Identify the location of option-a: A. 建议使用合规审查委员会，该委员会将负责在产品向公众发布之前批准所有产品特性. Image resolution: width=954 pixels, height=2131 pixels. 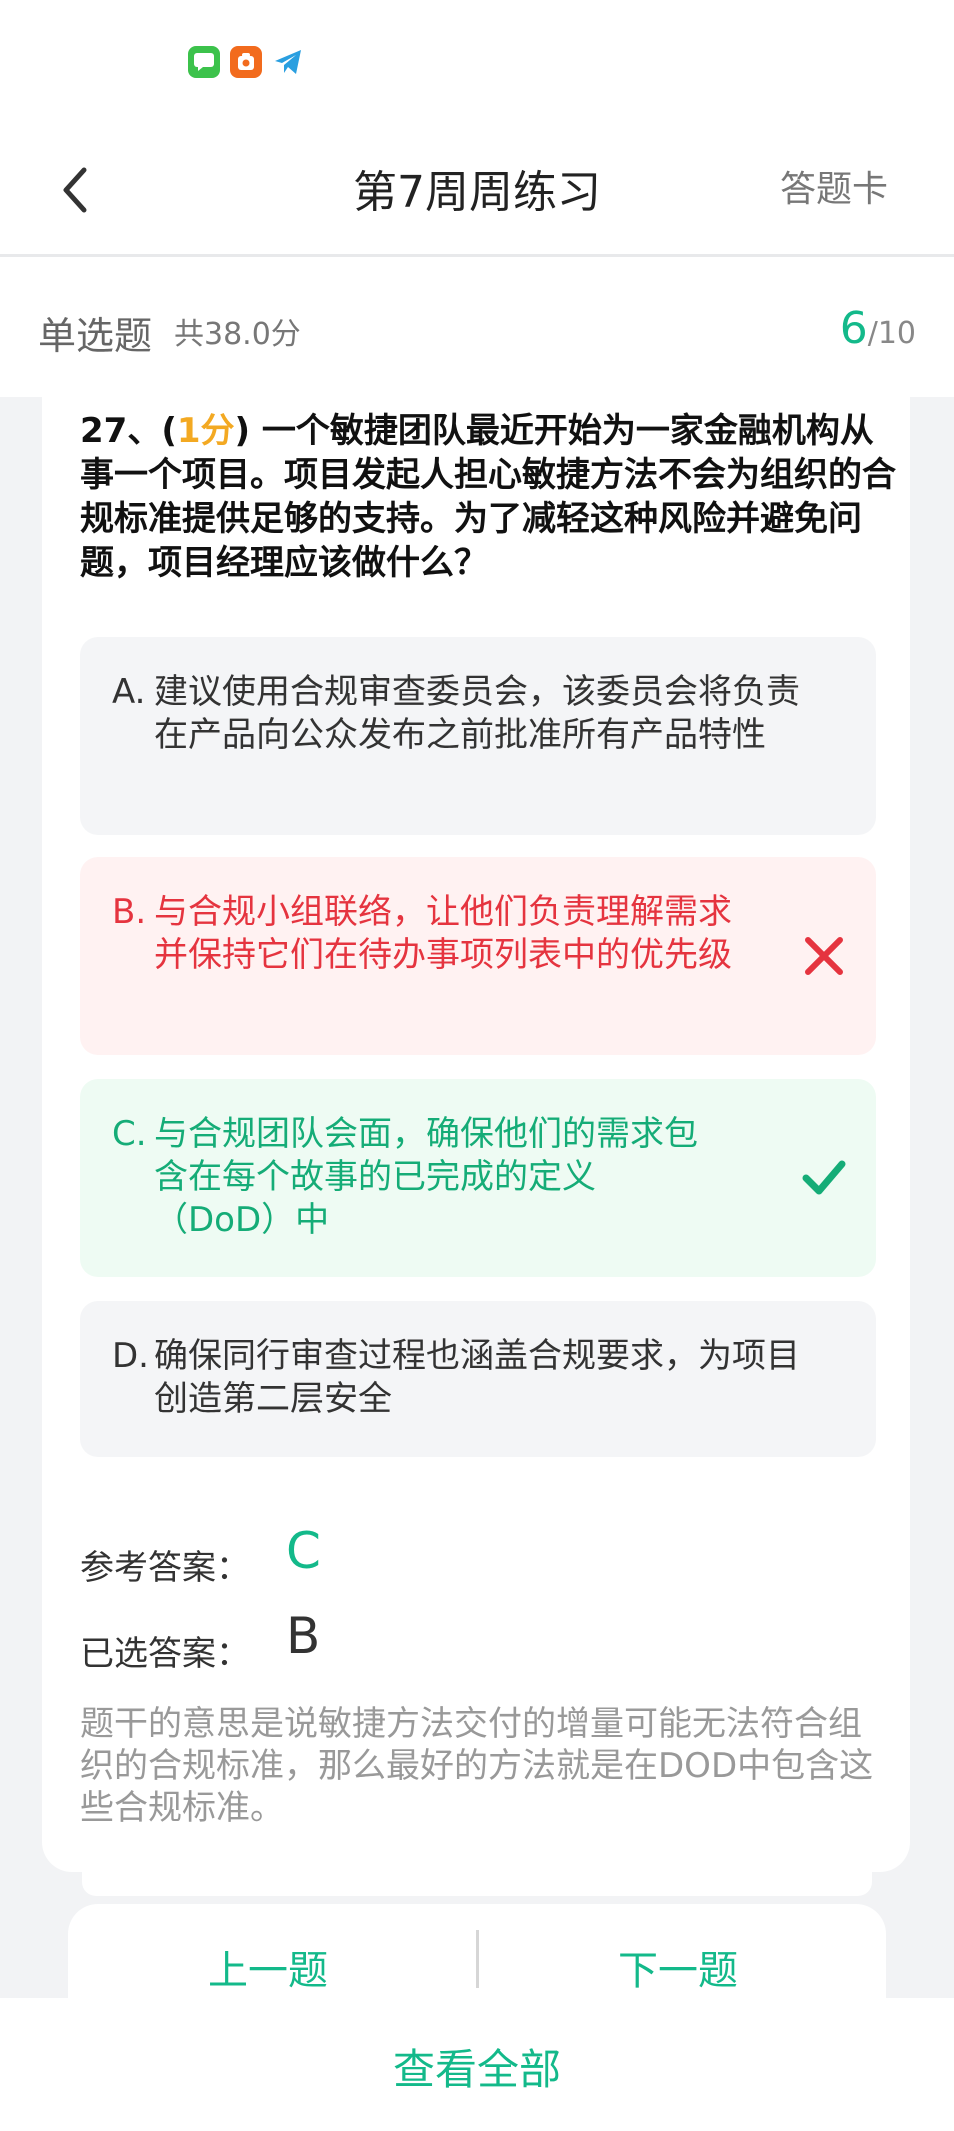
(478, 736).